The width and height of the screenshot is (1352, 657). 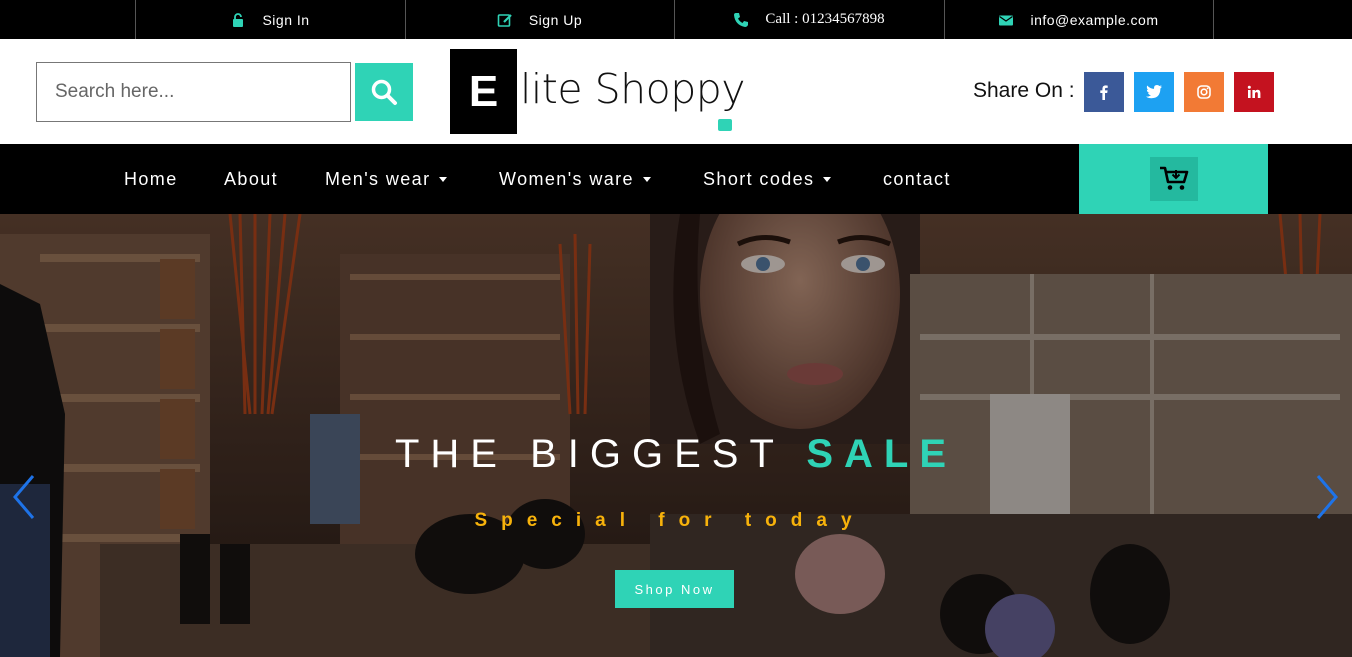 I want to click on call-label: Call : 01234567898, so click(x=825, y=19).